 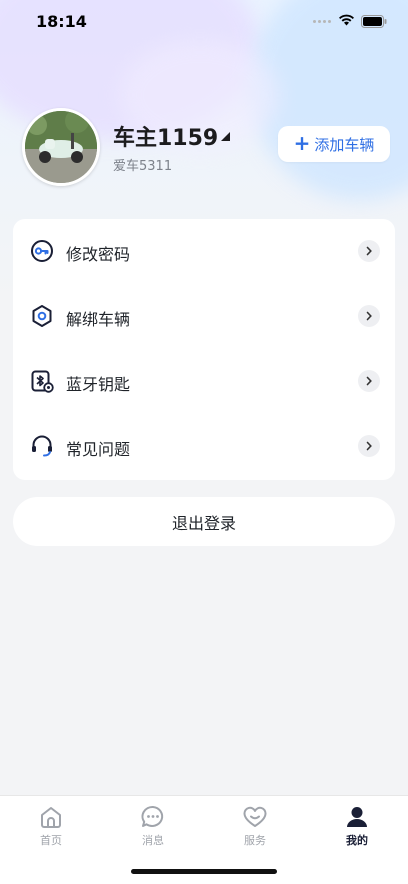 I want to click on battery-icon, so click(x=374, y=21).